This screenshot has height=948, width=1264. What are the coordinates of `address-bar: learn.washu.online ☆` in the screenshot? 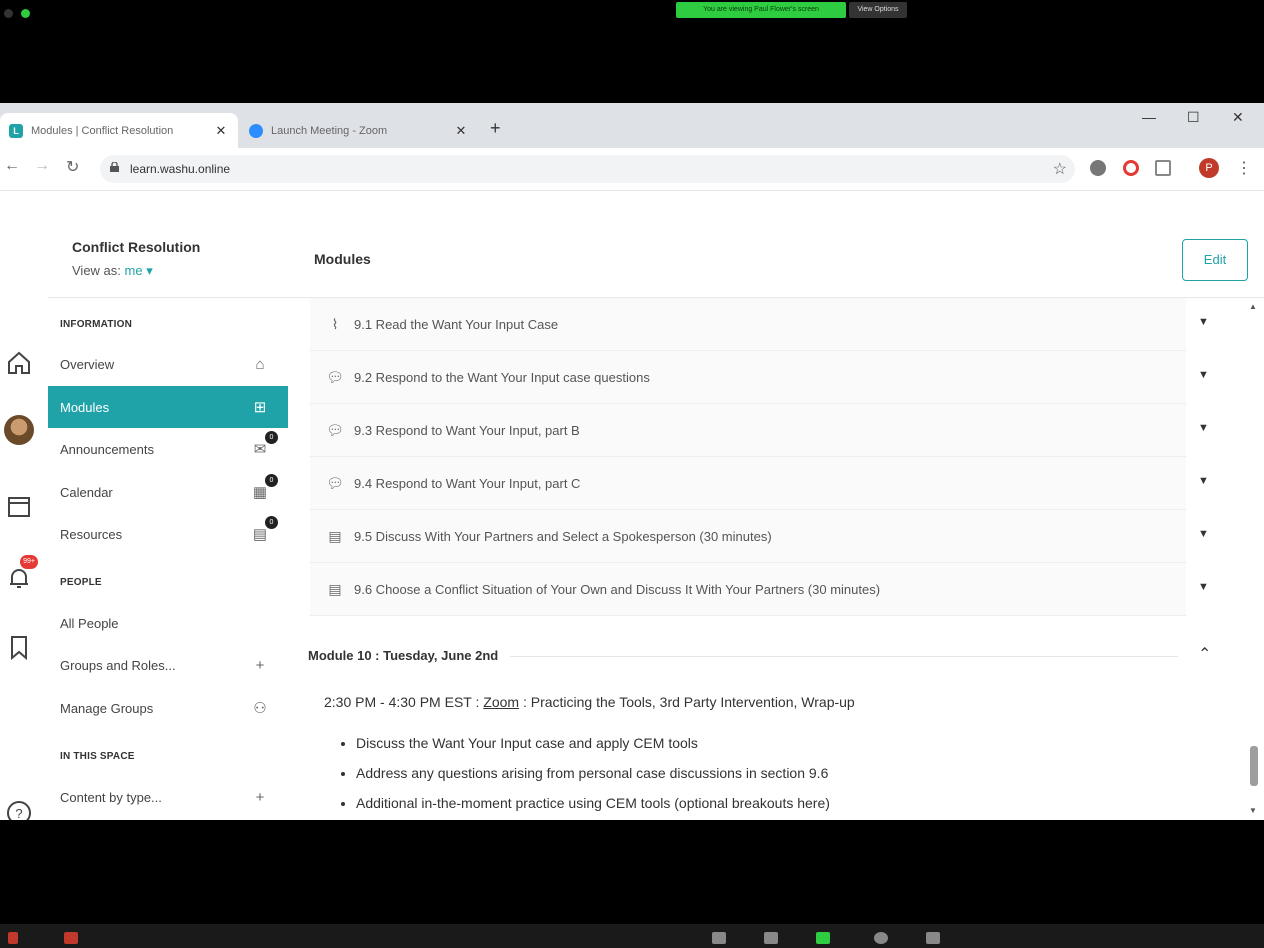 It's located at (587, 169).